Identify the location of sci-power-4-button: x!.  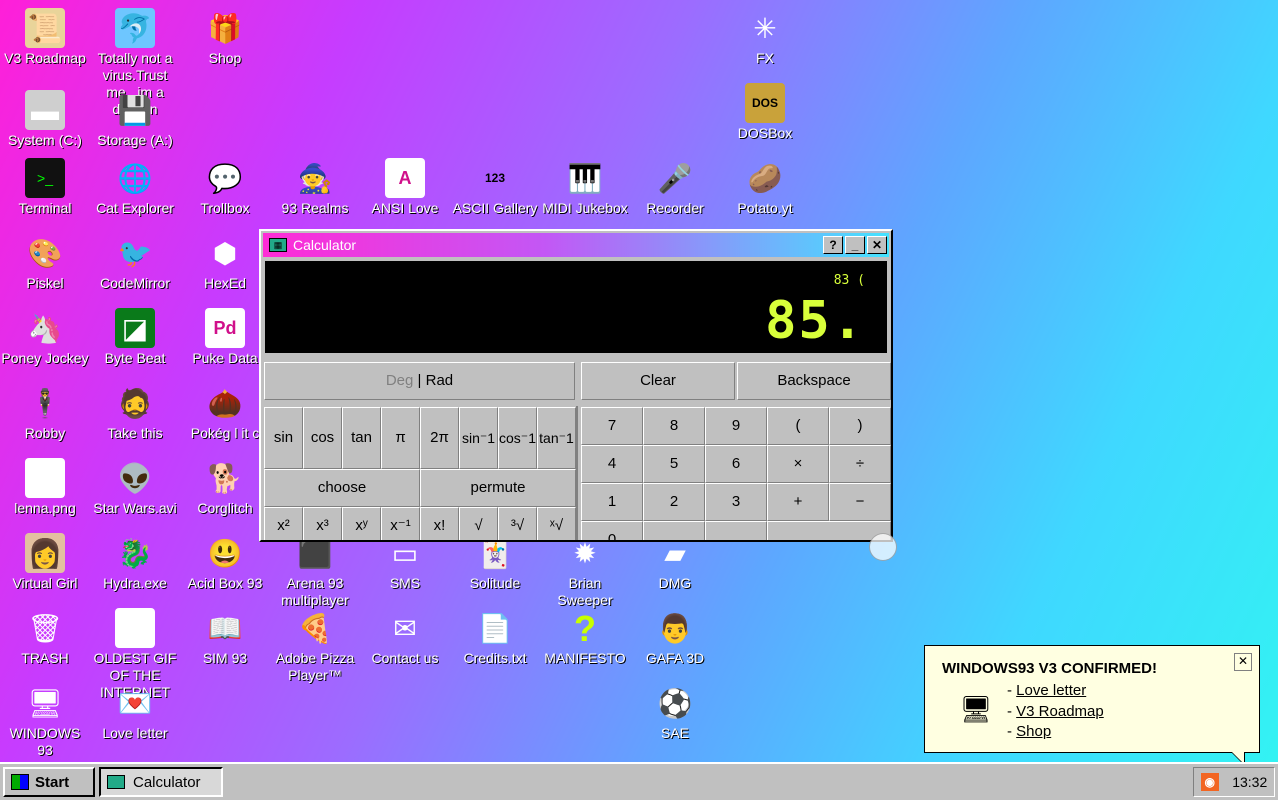
(439, 523).